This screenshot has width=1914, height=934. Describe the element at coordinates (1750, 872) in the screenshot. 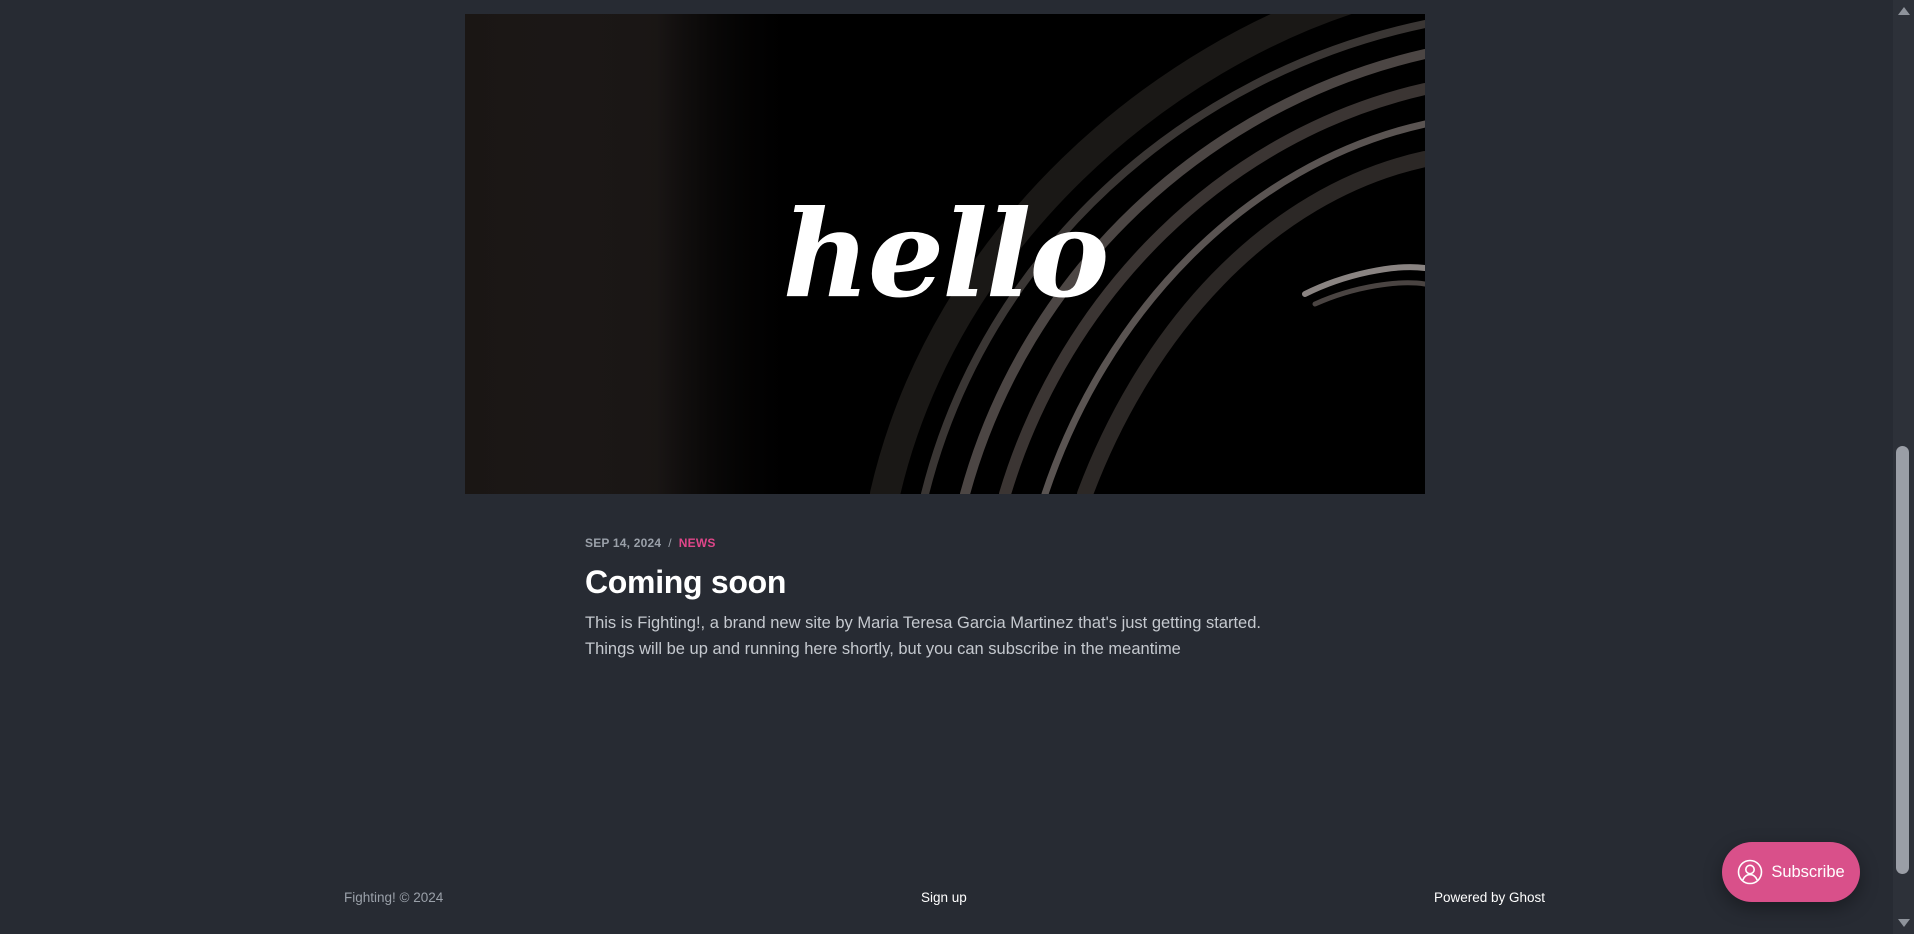

I see `user-circle-icon` at that location.